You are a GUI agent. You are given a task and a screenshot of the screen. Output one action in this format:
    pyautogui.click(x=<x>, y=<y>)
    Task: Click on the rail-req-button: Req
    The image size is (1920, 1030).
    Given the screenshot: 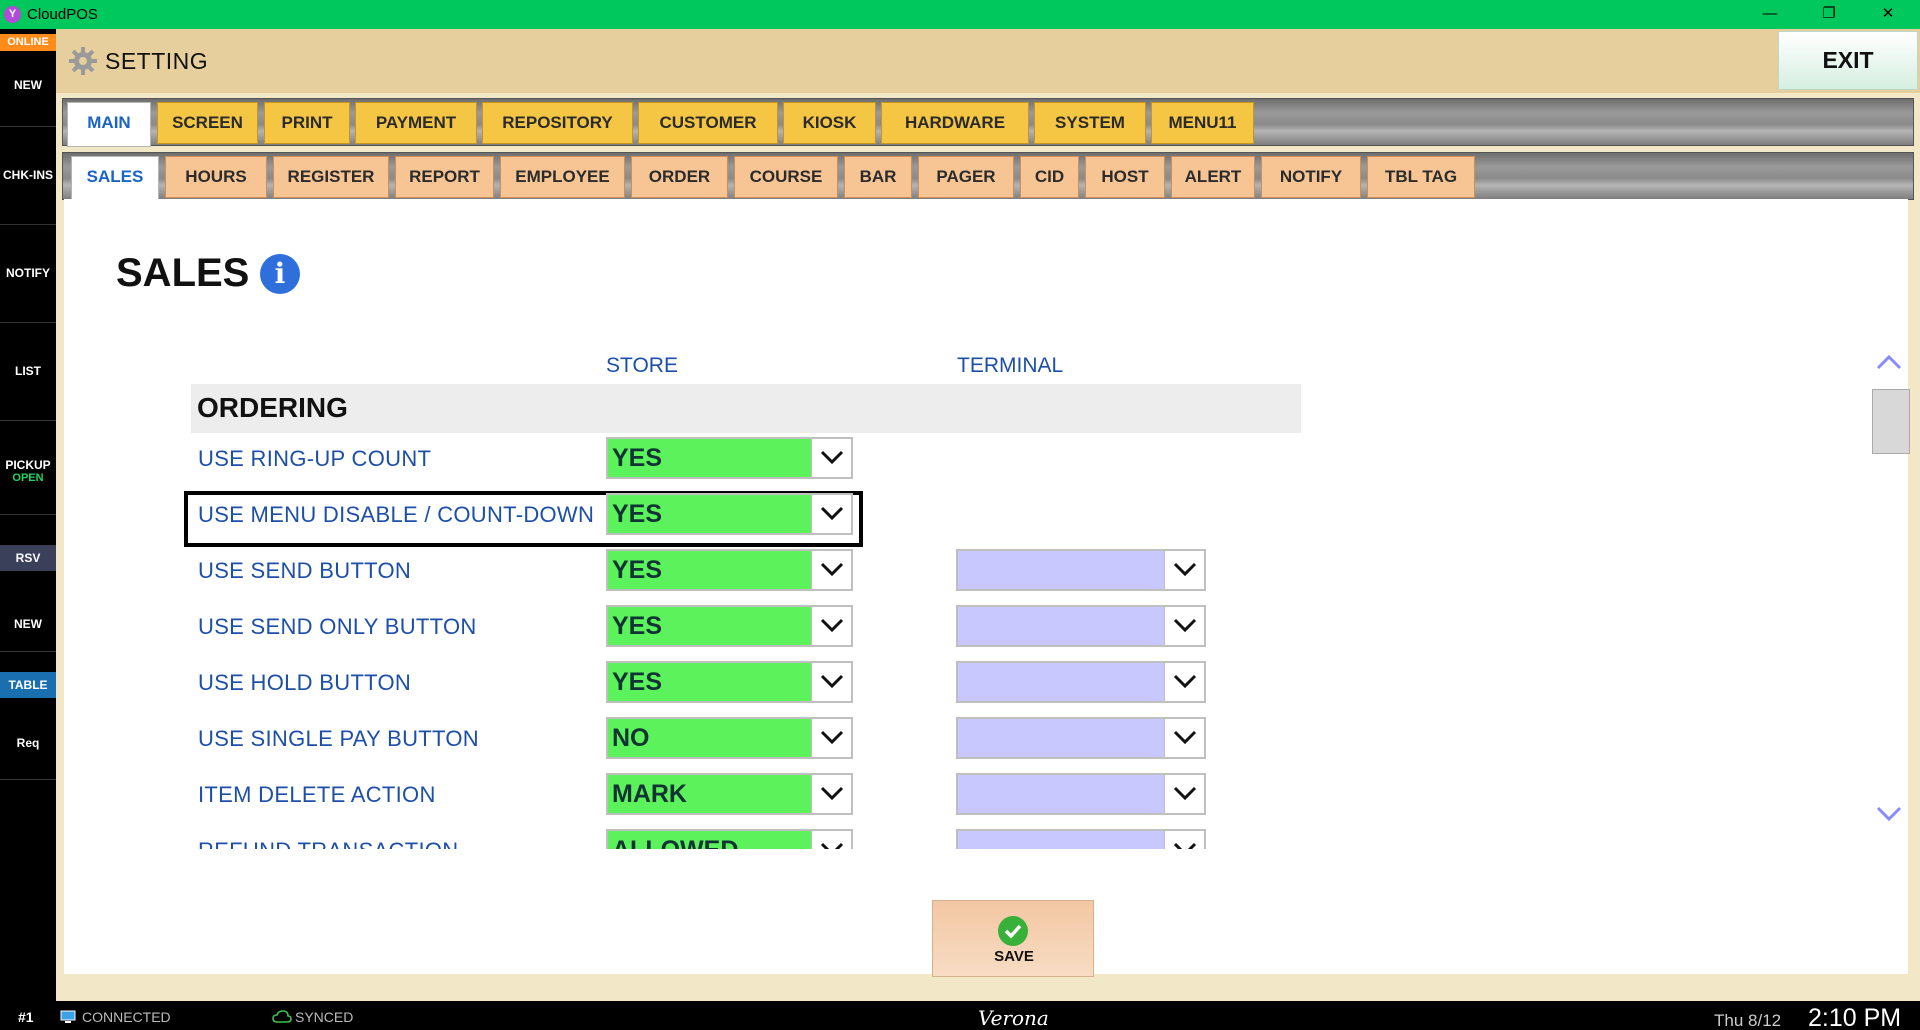 What is the action you would take?
    pyautogui.click(x=28, y=740)
    